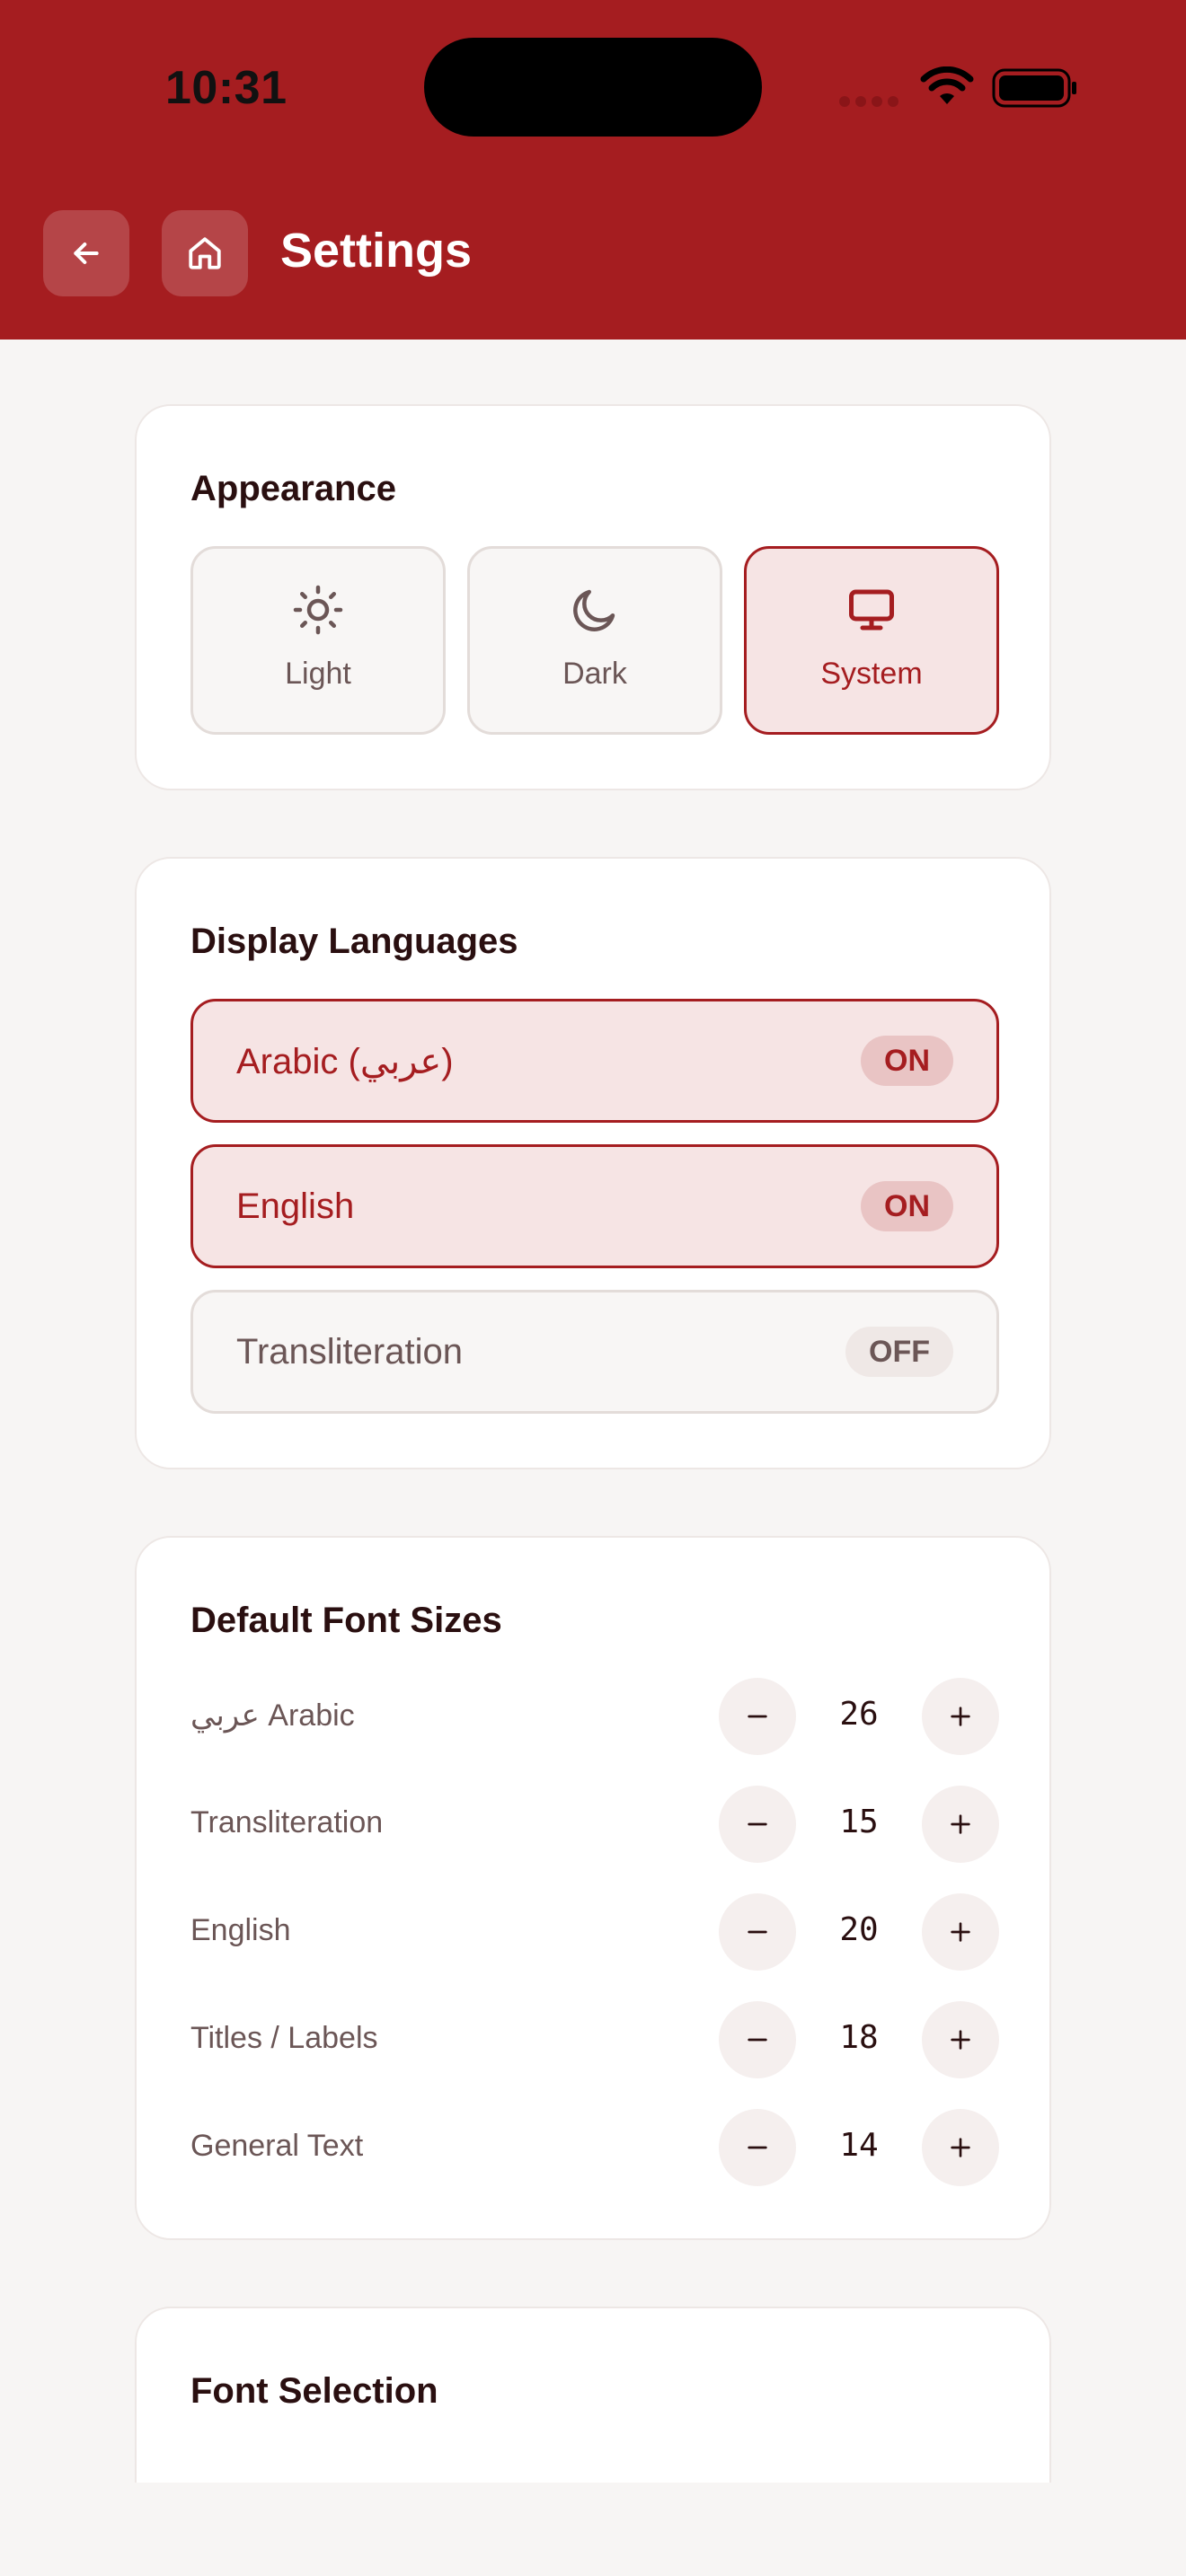 The width and height of the screenshot is (1186, 2576). What do you see at coordinates (594, 1206) in the screenshot?
I see `language-toggle-english: English ON` at bounding box center [594, 1206].